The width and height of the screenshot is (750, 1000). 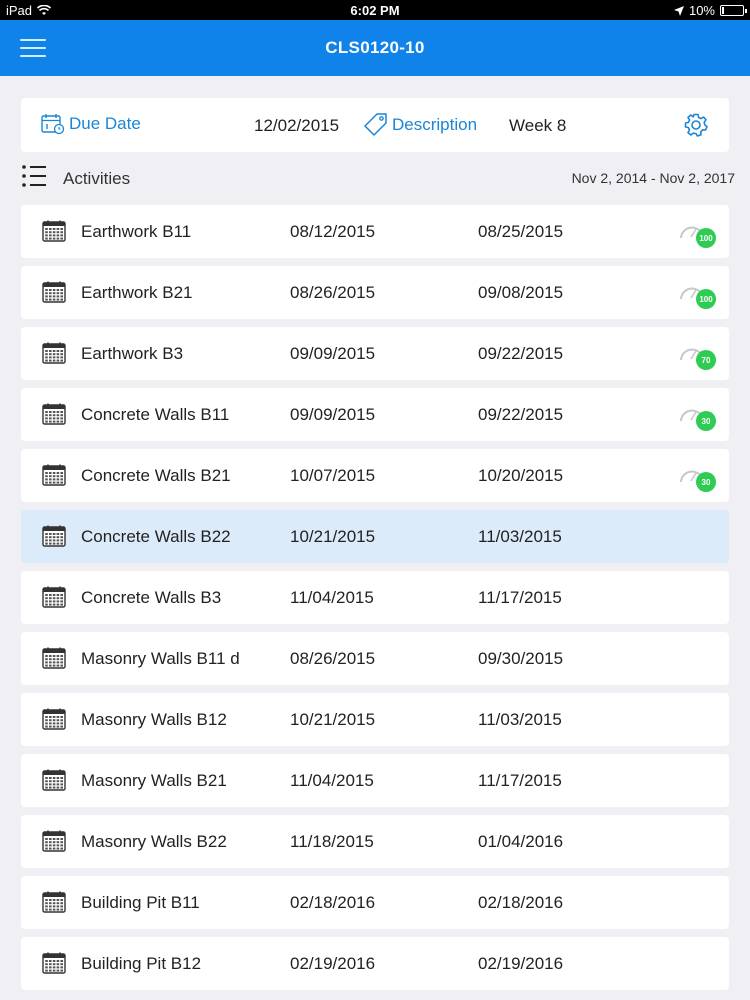 What do you see at coordinates (521, 841) in the screenshot?
I see `activity-end-date: 01/04/2016` at bounding box center [521, 841].